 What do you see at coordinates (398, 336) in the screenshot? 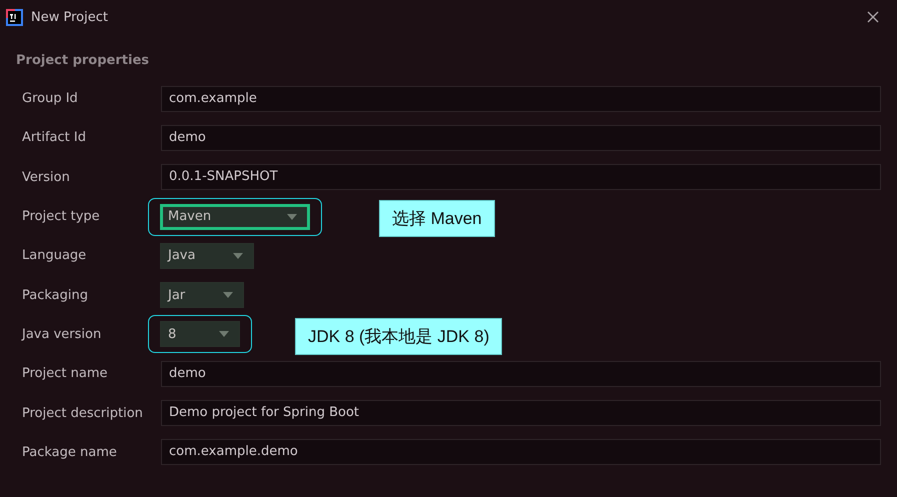
I see `callout-note: JDK 8 (我本地是 JDK 8)` at bounding box center [398, 336].